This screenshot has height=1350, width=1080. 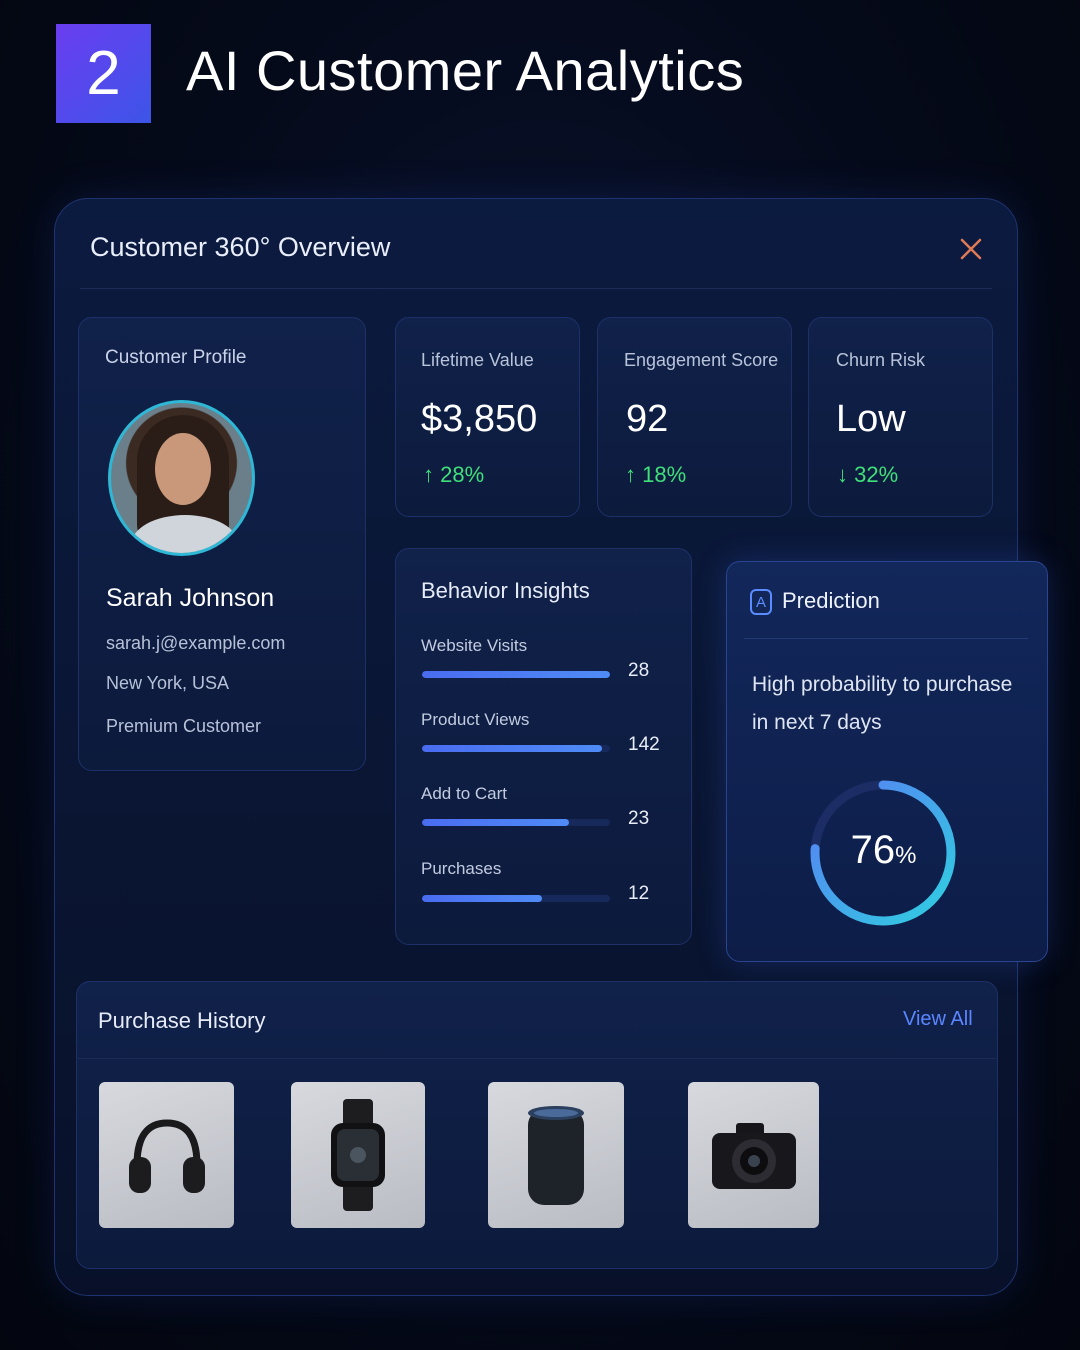 What do you see at coordinates (168, 683) in the screenshot?
I see `customer-location: New York, USA` at bounding box center [168, 683].